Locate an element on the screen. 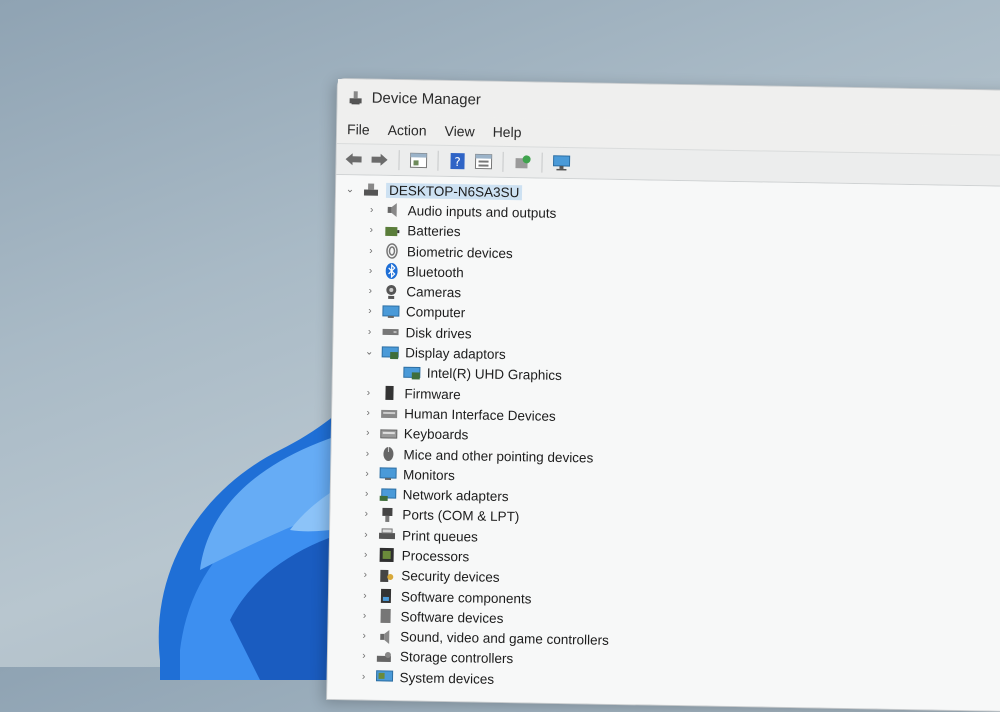 The height and width of the screenshot is (712, 1000). port-icon is located at coordinates (387, 515).